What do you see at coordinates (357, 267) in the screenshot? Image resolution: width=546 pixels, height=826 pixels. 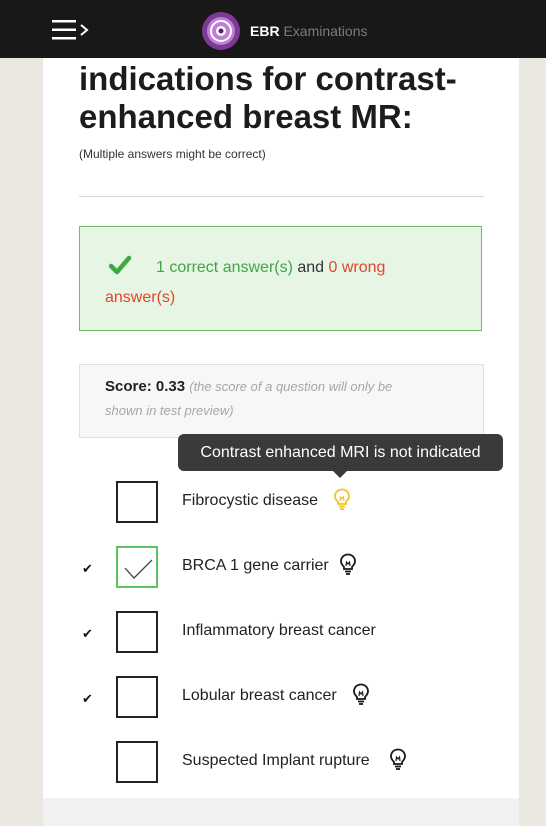 I see `wrong-count: 0 wrong` at bounding box center [357, 267].